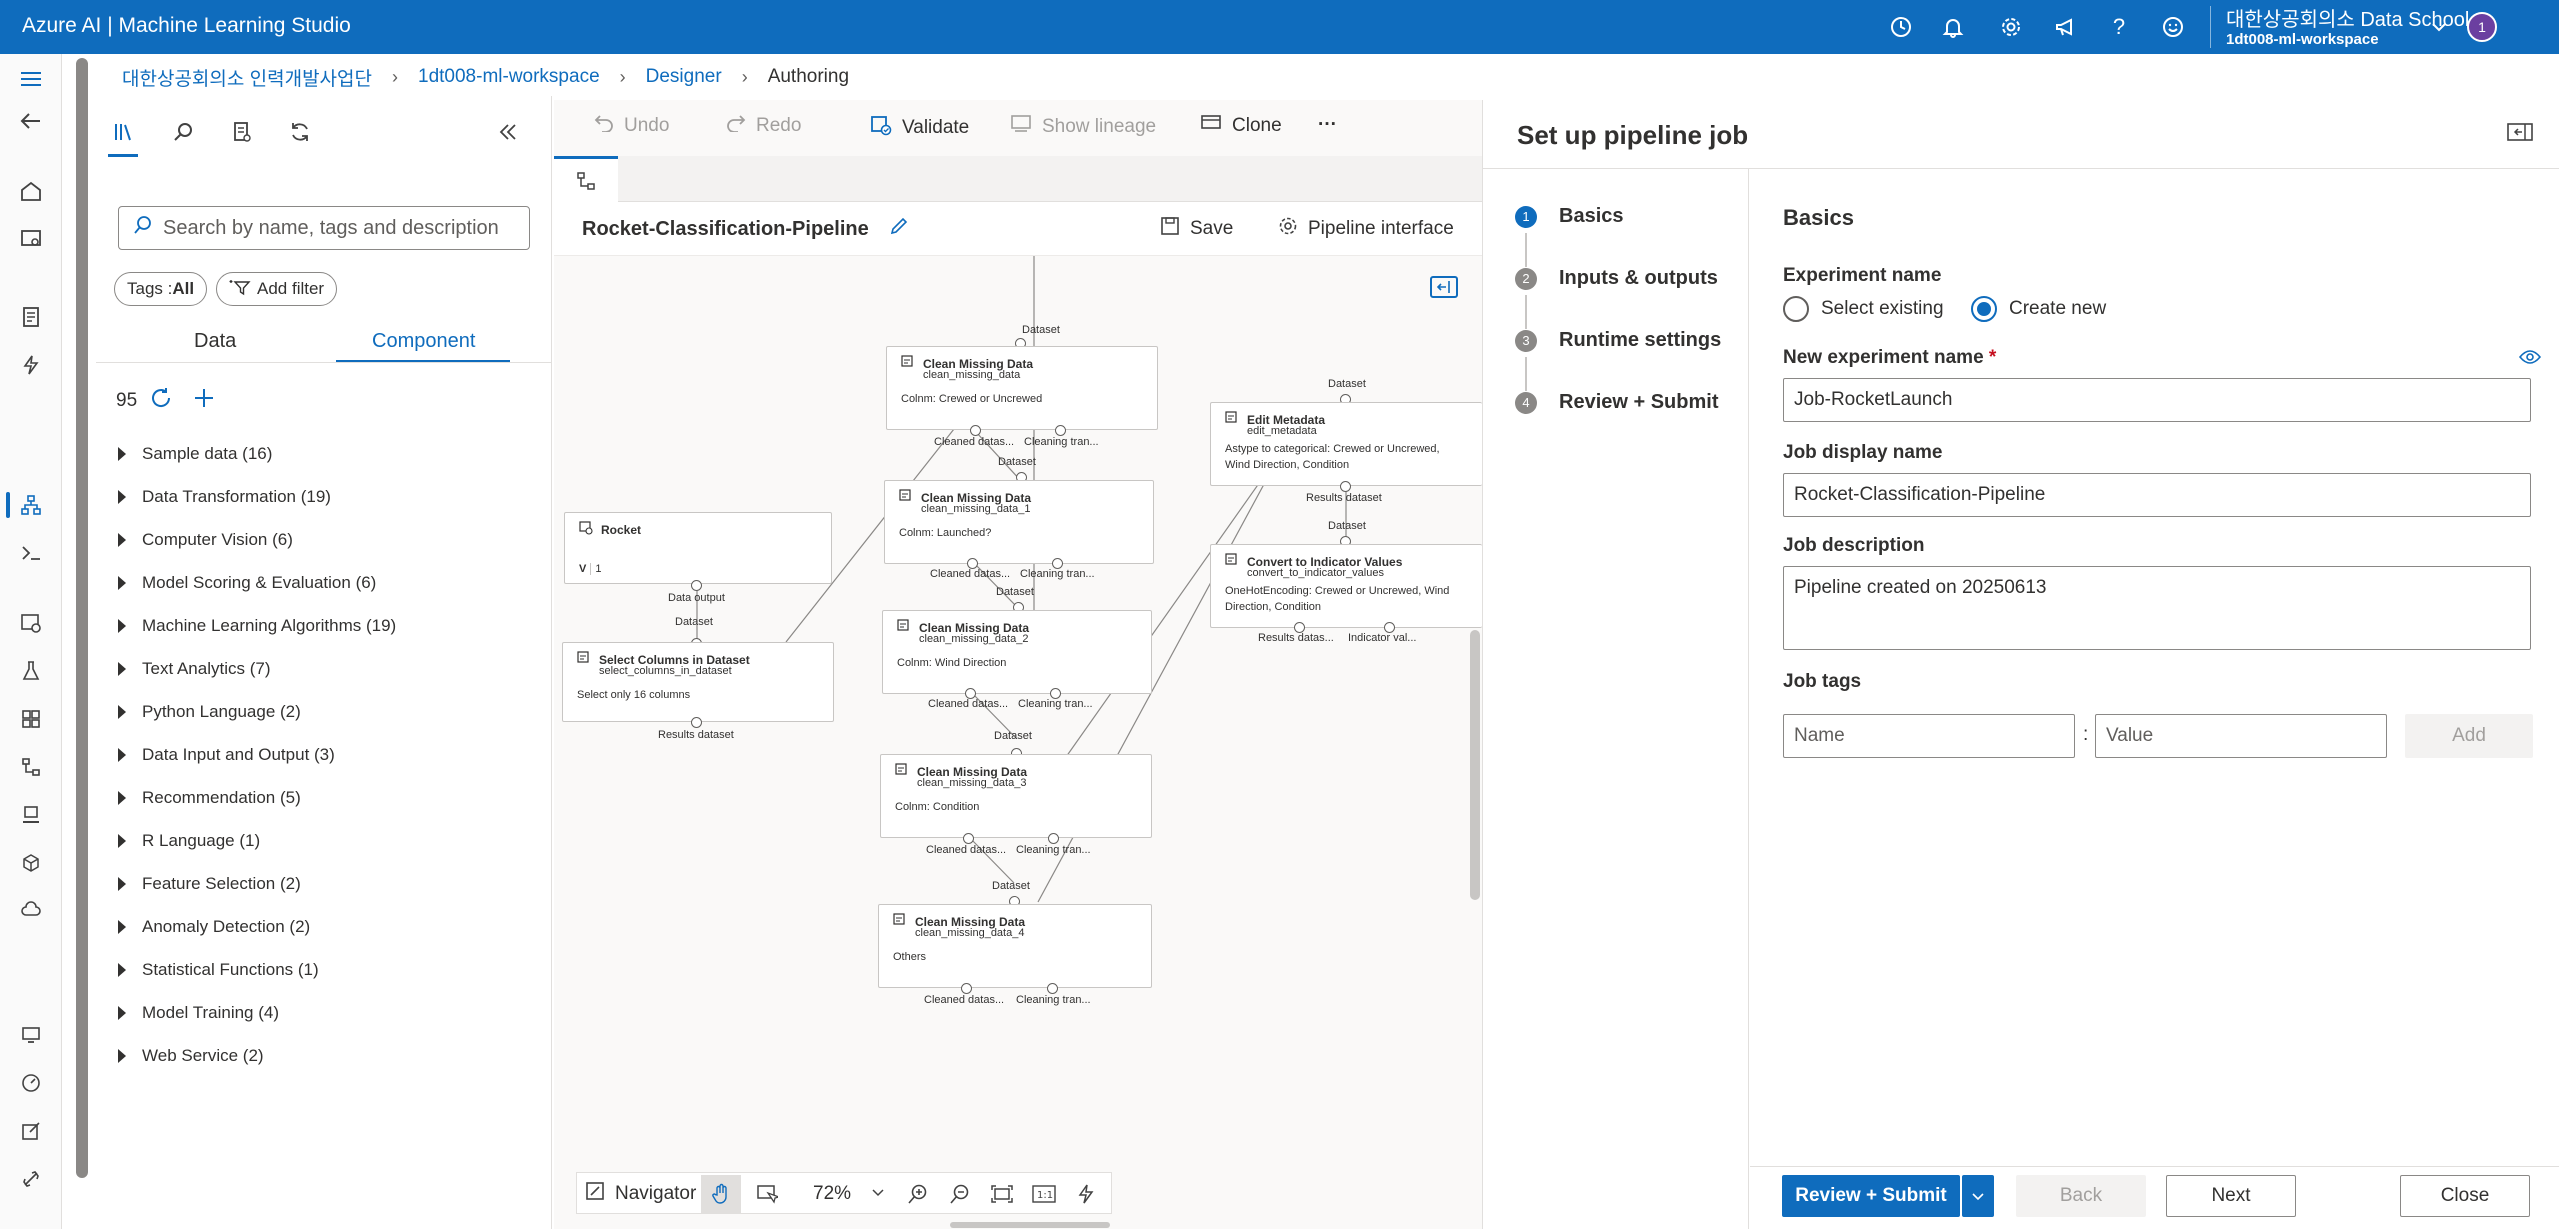 The height and width of the screenshot is (1229, 2559). What do you see at coordinates (205, 540) in the screenshot?
I see `category-computer-vision: Computer Vision (6)` at bounding box center [205, 540].